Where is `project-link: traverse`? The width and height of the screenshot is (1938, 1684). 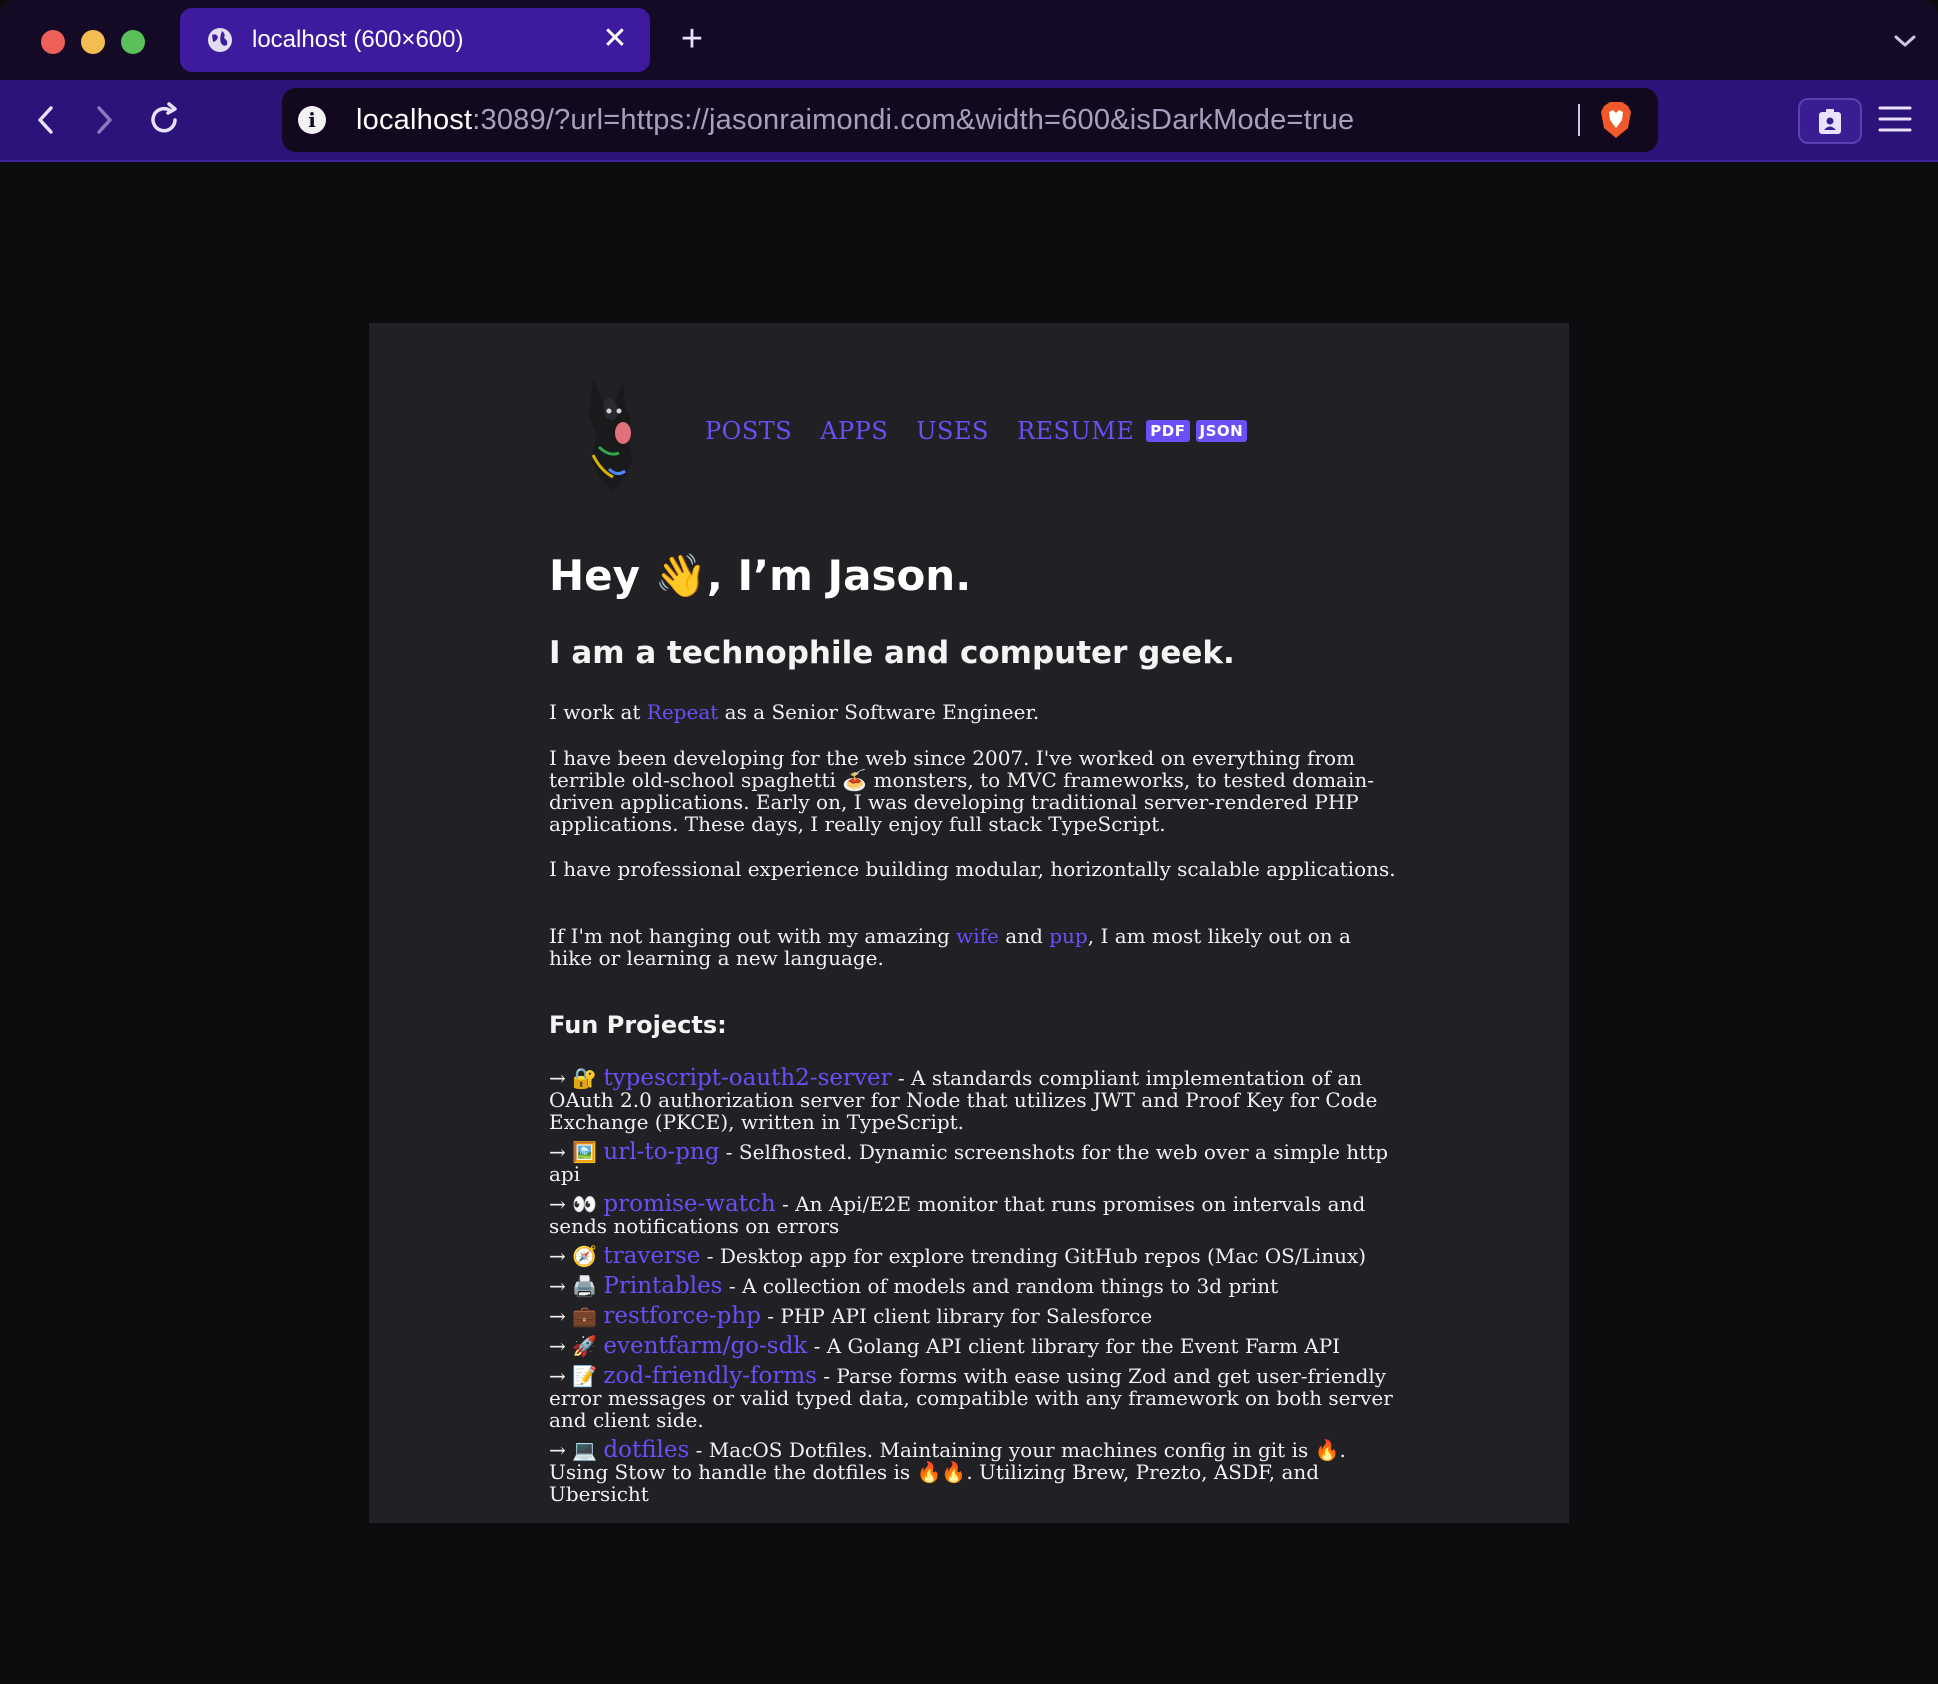 project-link: traverse is located at coordinates (651, 1256).